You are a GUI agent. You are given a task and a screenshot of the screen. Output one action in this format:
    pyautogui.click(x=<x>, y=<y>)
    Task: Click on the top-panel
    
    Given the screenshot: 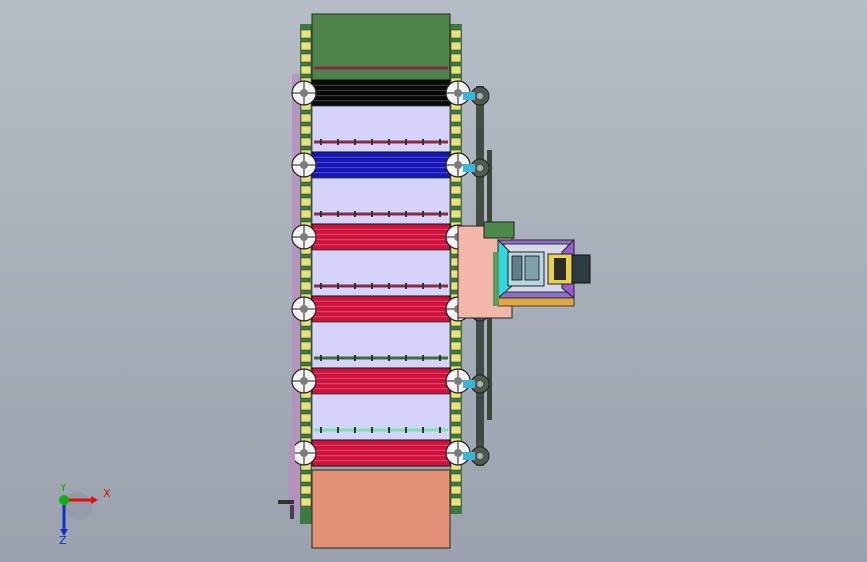 What is the action you would take?
    pyautogui.click(x=381, y=47)
    